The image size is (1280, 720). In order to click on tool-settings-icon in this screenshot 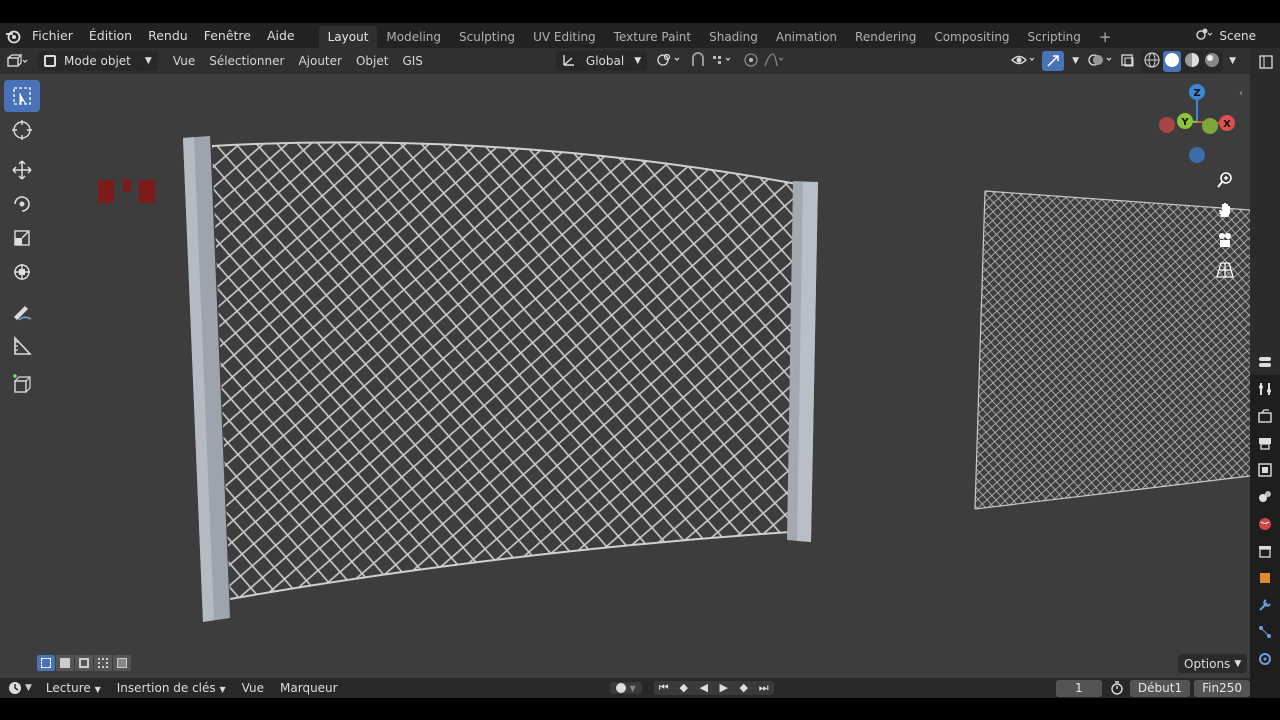, I will do `click(1265, 388)`.